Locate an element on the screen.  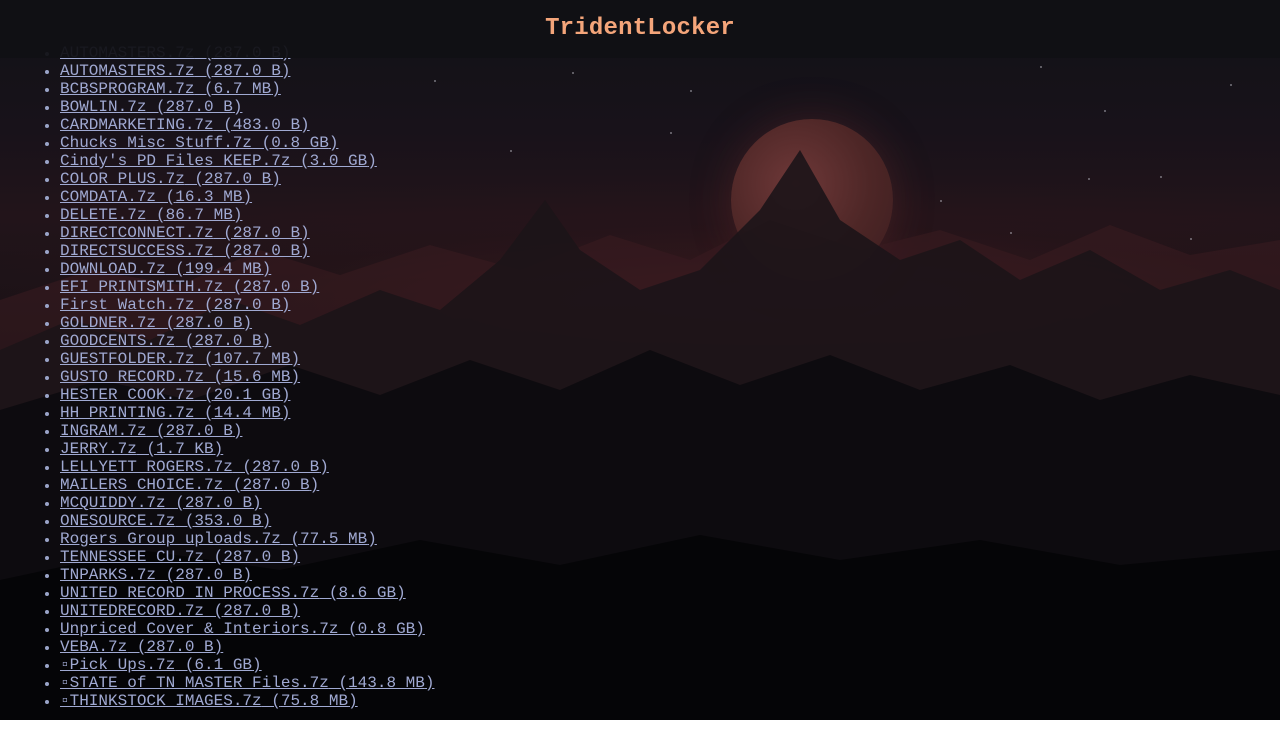
file-name: Unpriced Cover & Interiors.7z is located at coordinates (199, 629).